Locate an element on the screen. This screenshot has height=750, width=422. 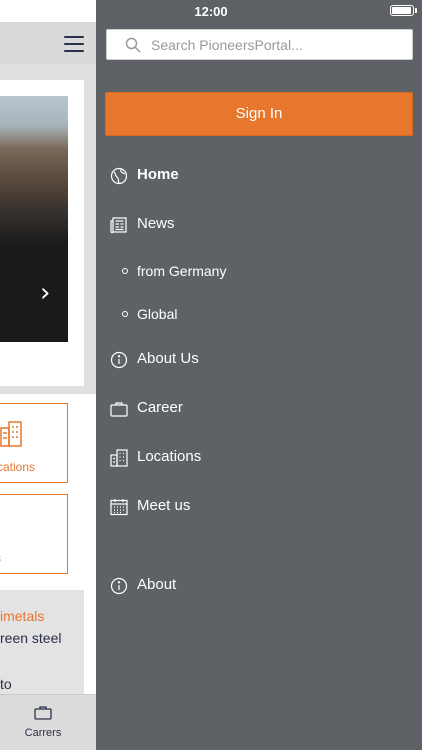
menu-subitem-label: Global is located at coordinates (157, 314).